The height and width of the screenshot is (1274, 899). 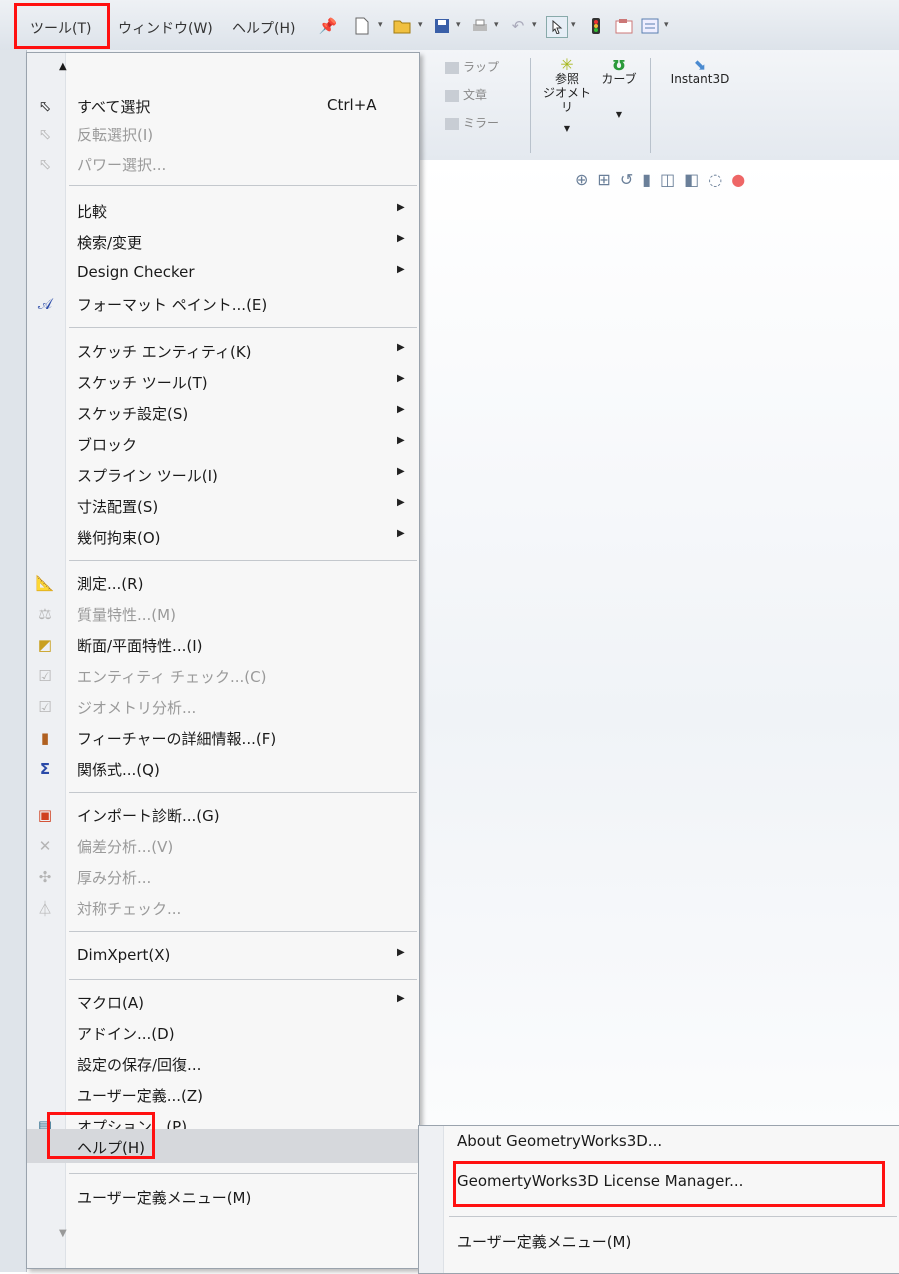 I want to click on menu-item-feature-statistics: ▮ フィーチャーの詳細情報...(F), so click(x=223, y=737).